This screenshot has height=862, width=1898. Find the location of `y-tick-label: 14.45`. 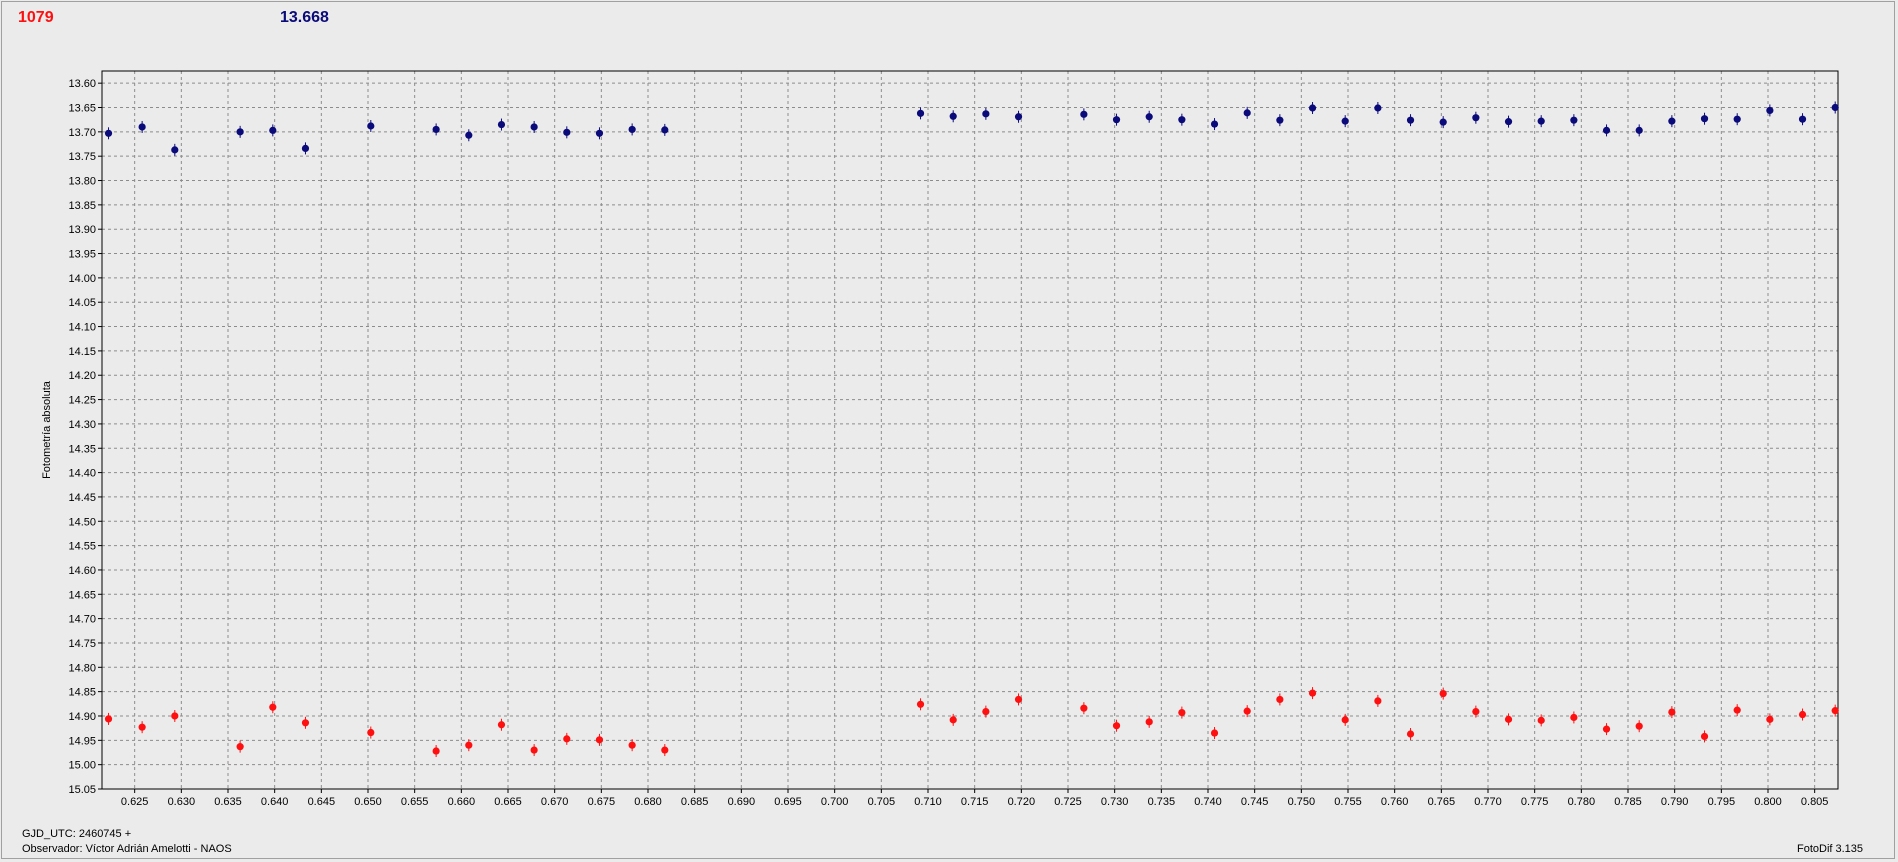

y-tick-label: 14.45 is located at coordinates (82, 498).